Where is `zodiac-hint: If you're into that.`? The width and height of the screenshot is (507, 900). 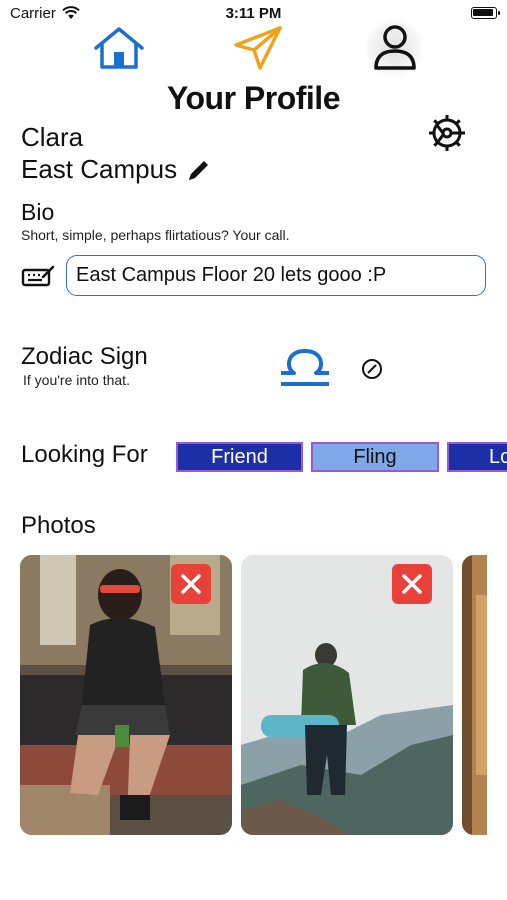 zodiac-hint: If you're into that. is located at coordinates (76, 380).